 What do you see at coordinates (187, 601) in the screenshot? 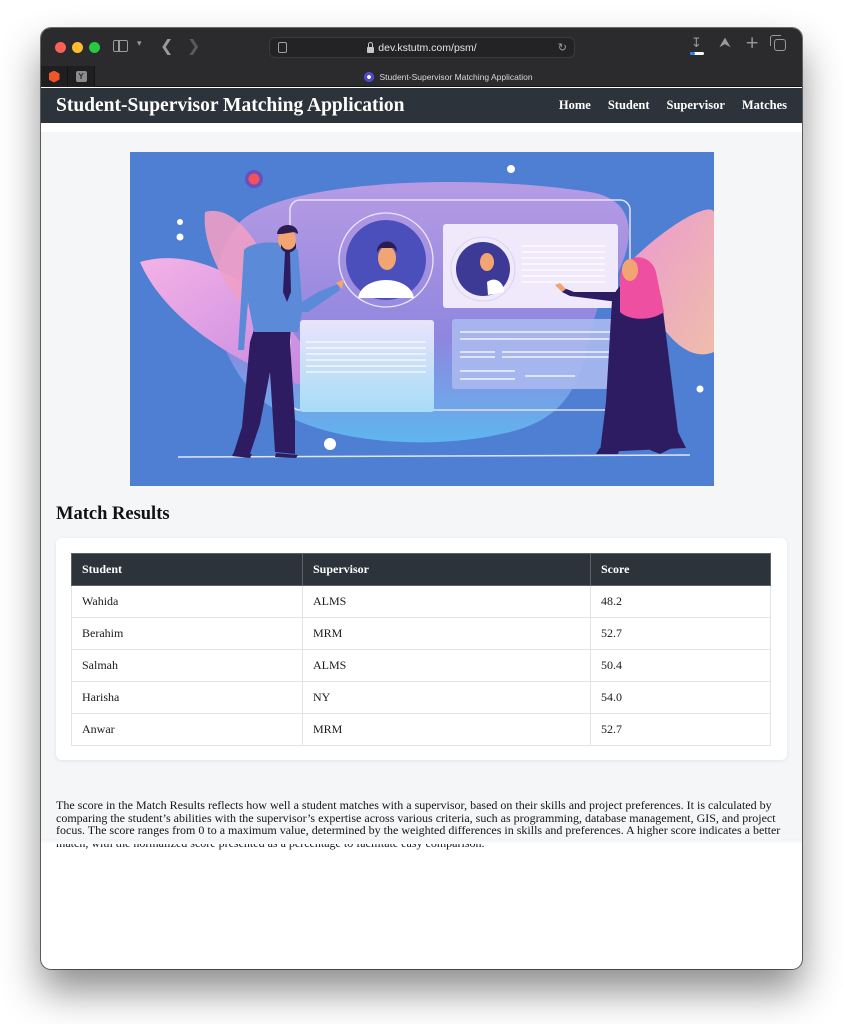
I see `cell-student: Wahida` at bounding box center [187, 601].